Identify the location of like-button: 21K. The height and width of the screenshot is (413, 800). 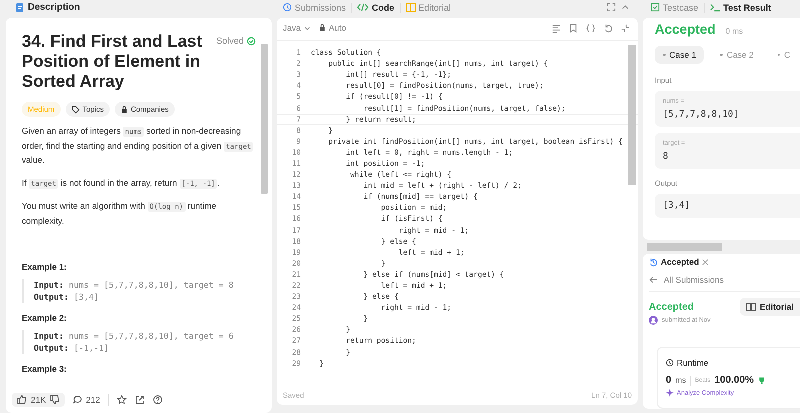
(39, 399).